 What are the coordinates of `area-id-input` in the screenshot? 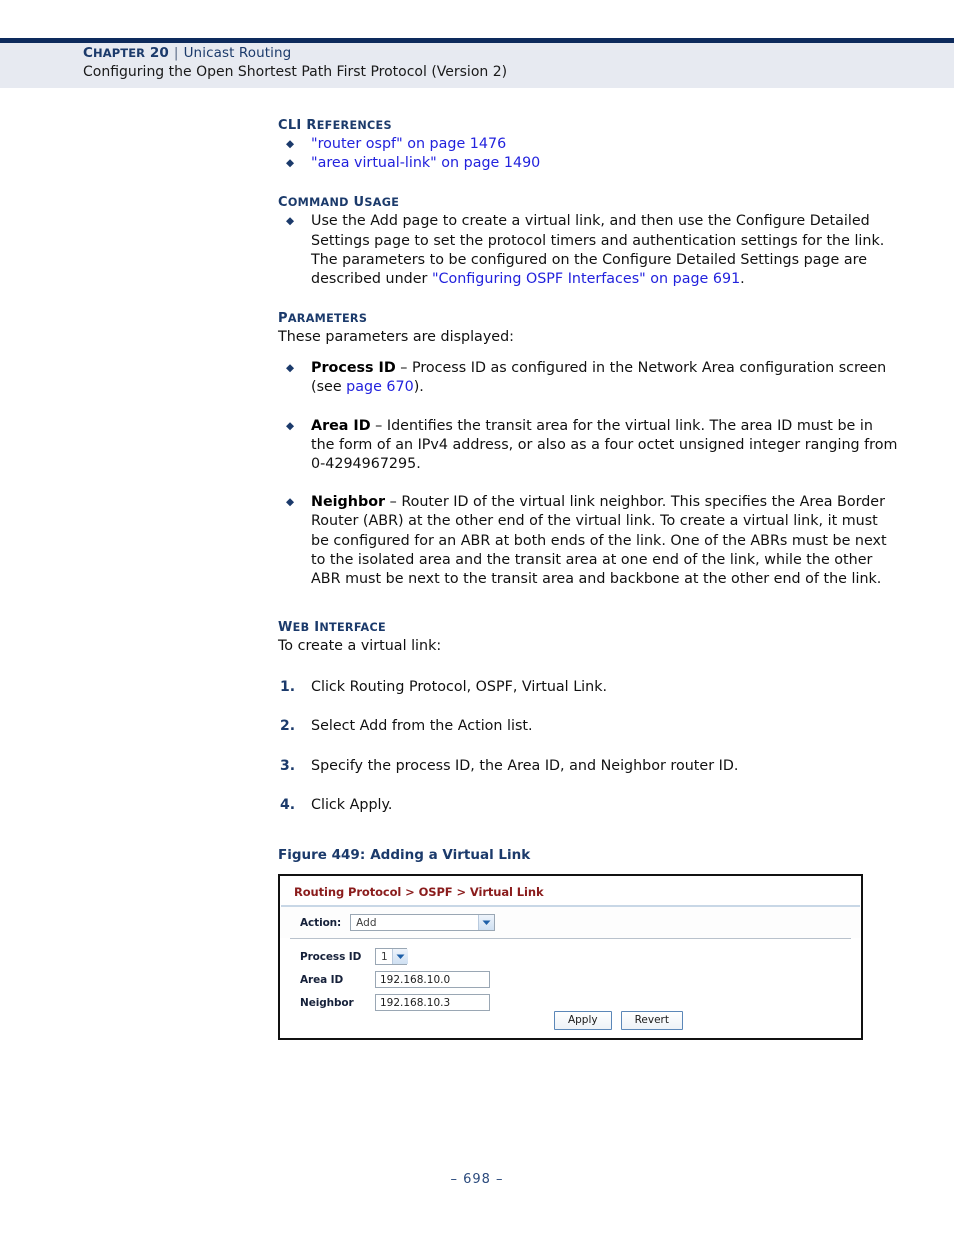 It's located at (432, 980).